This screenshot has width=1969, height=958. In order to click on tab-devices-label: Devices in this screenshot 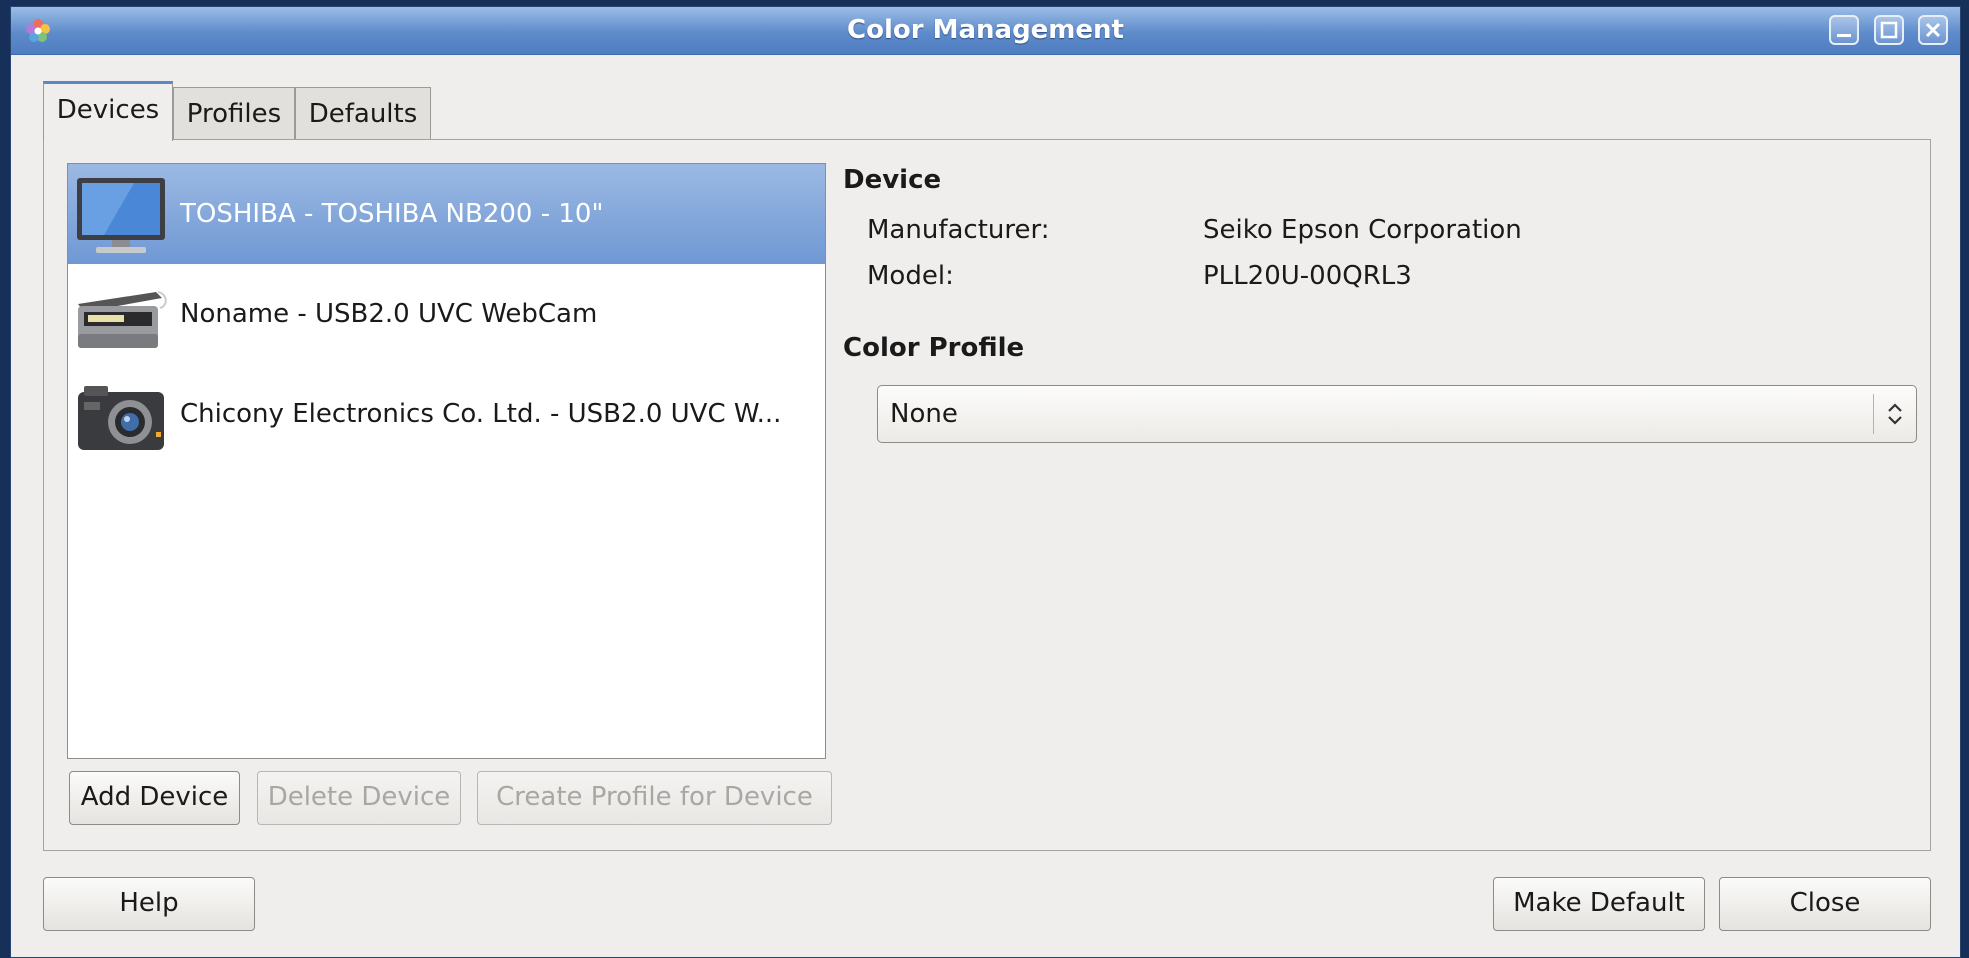, I will do `click(108, 110)`.